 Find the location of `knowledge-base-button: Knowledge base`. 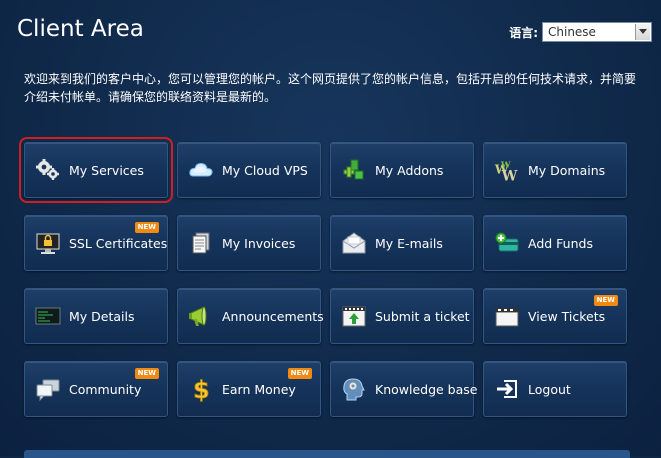

knowledge-base-button: Knowledge base is located at coordinates (404, 389).